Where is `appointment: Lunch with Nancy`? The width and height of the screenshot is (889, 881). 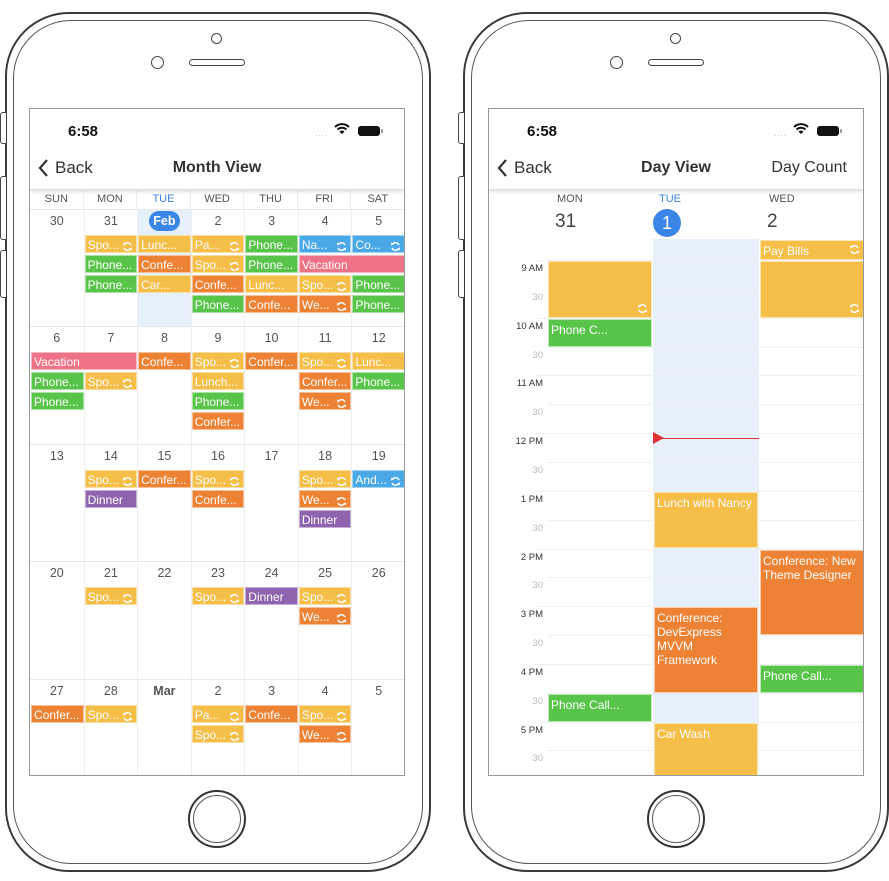 appointment: Lunch with Nancy is located at coordinates (706, 520).